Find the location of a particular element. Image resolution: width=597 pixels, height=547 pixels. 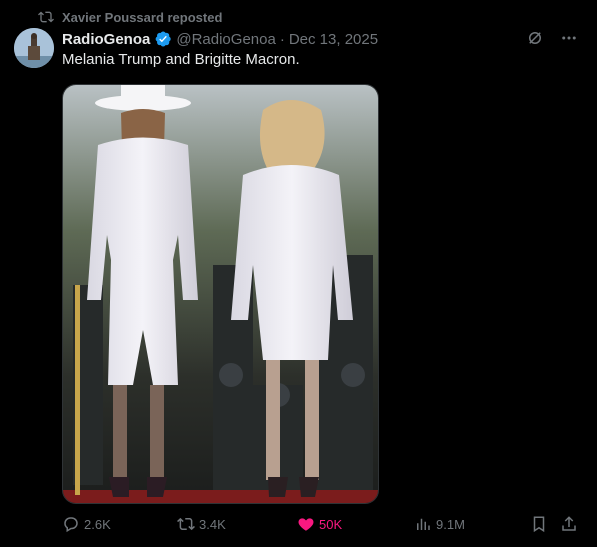

views-icon is located at coordinates (423, 524).